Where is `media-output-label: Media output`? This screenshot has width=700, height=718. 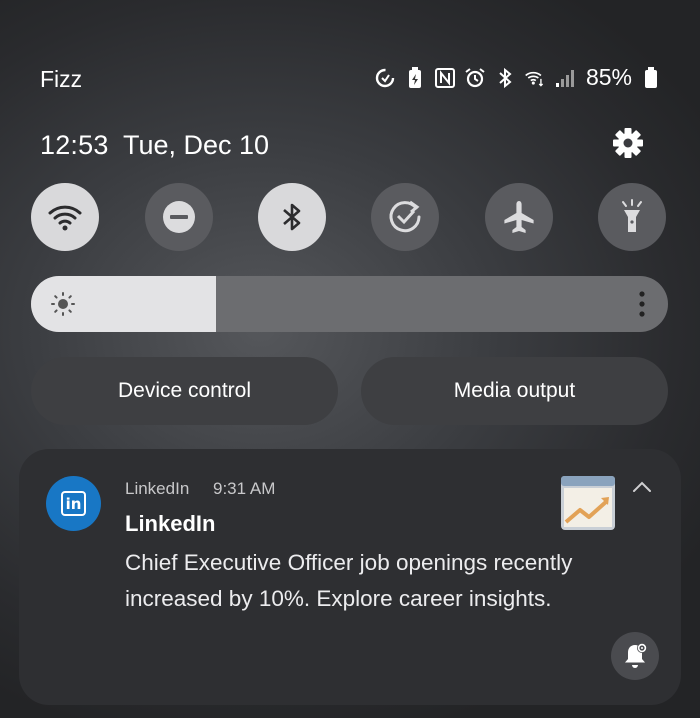
media-output-label: Media output is located at coordinates (514, 390).